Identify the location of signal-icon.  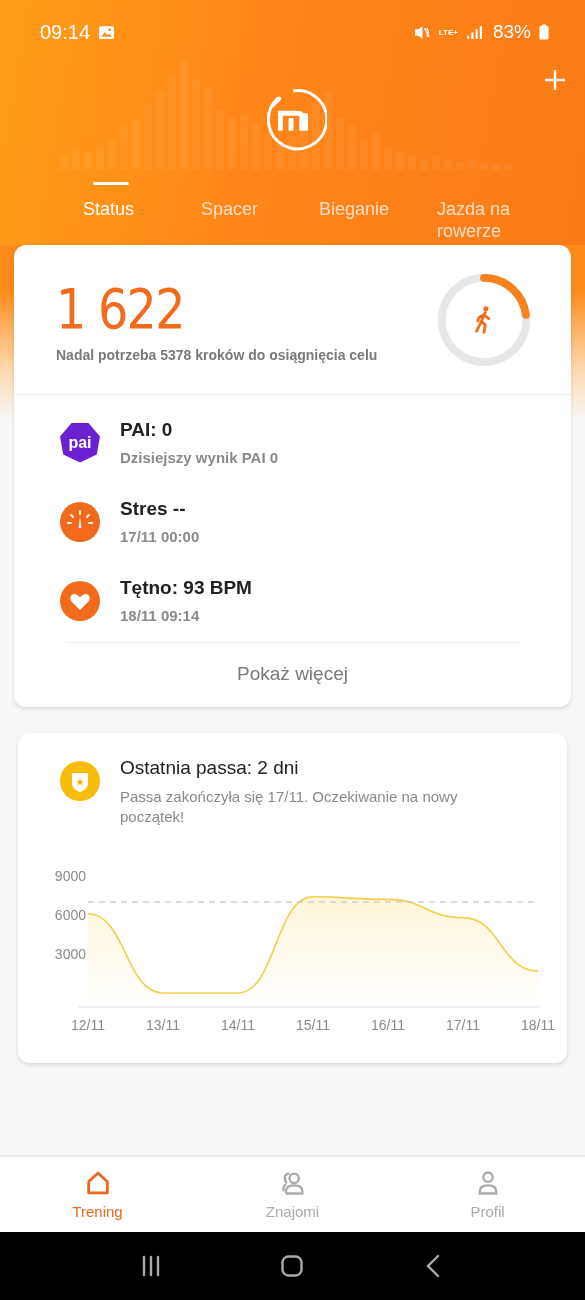
(474, 32).